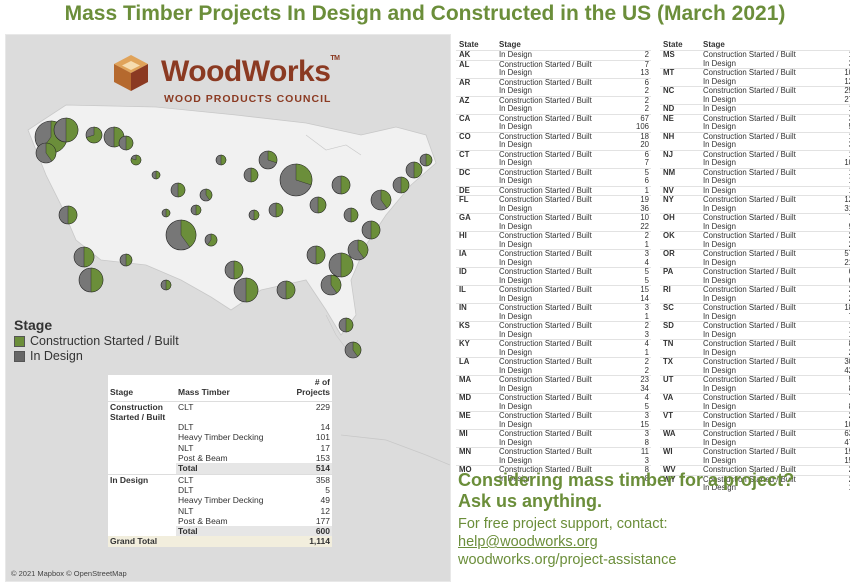 The height and width of the screenshot is (584, 850). What do you see at coordinates (847, 81) in the screenshot?
I see `state-count: 12` at bounding box center [847, 81].